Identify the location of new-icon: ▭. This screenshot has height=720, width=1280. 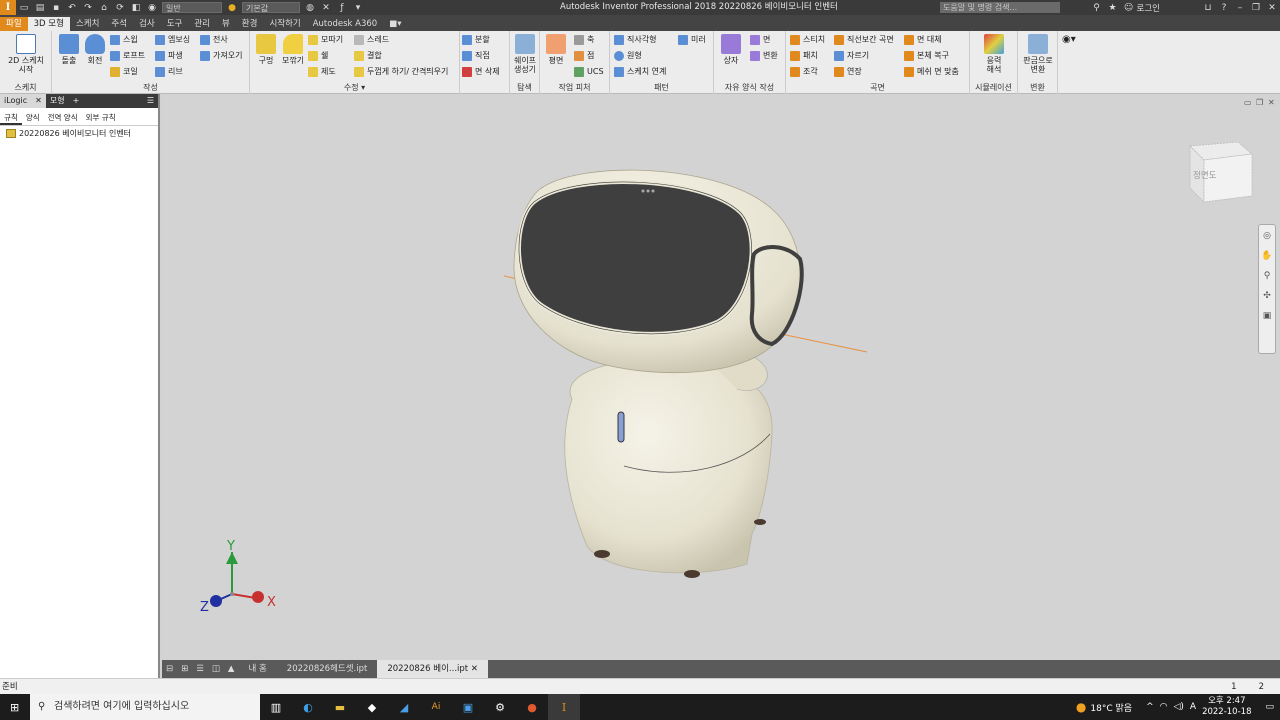
(24, 7).